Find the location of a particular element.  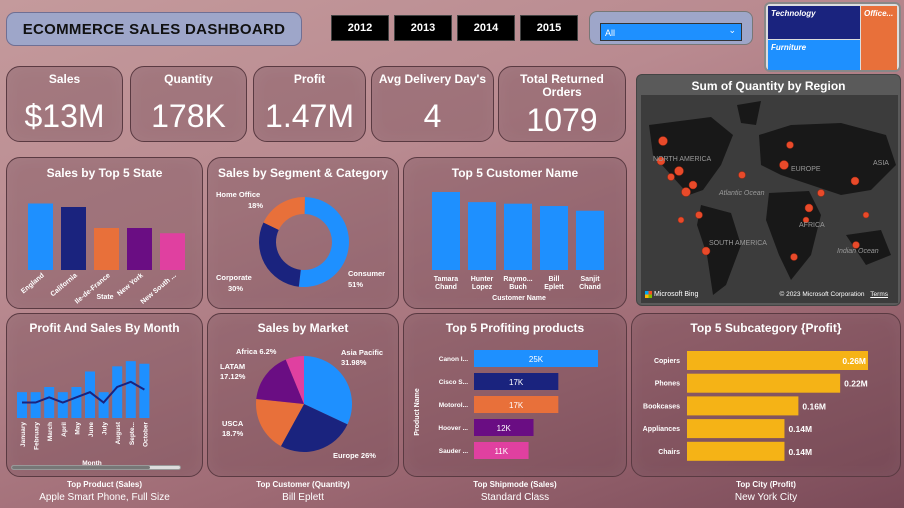

data-label-segment: 30% is located at coordinates (235, 288).